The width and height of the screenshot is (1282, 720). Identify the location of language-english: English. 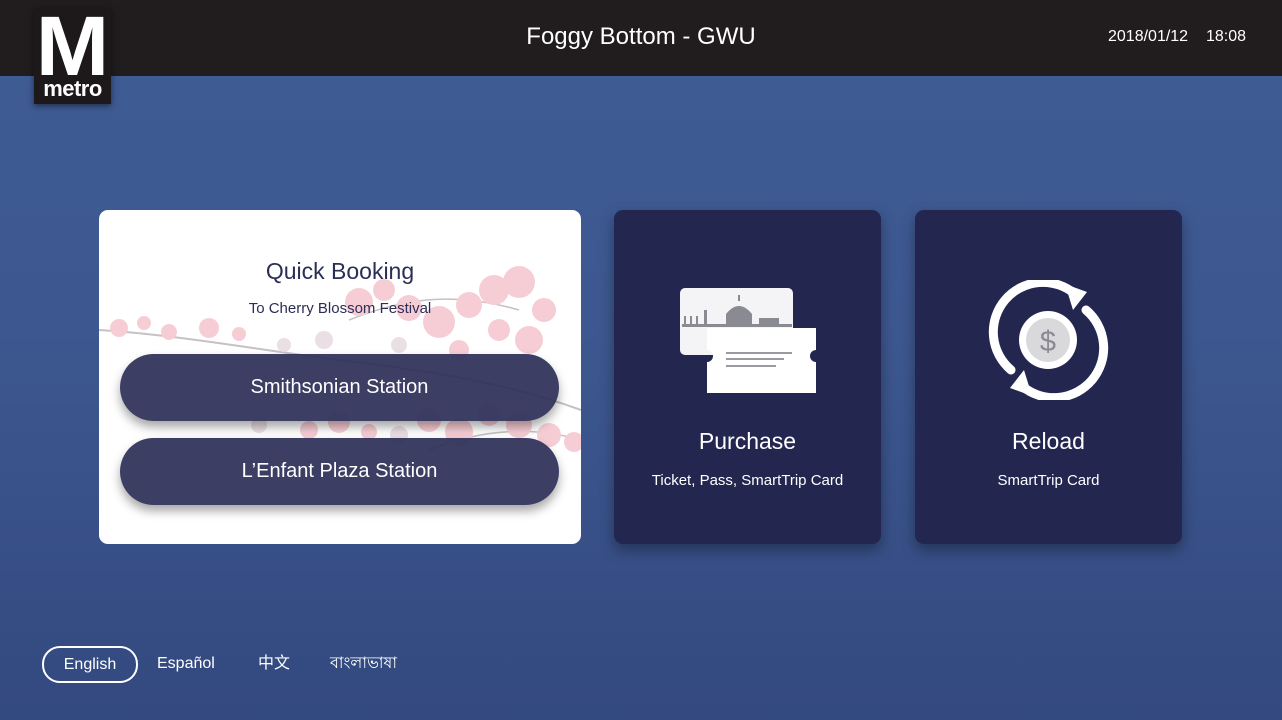
(90, 664).